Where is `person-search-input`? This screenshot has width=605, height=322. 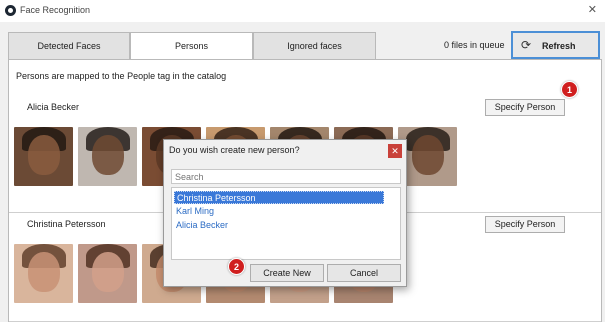
person-search-input is located at coordinates (286, 176).